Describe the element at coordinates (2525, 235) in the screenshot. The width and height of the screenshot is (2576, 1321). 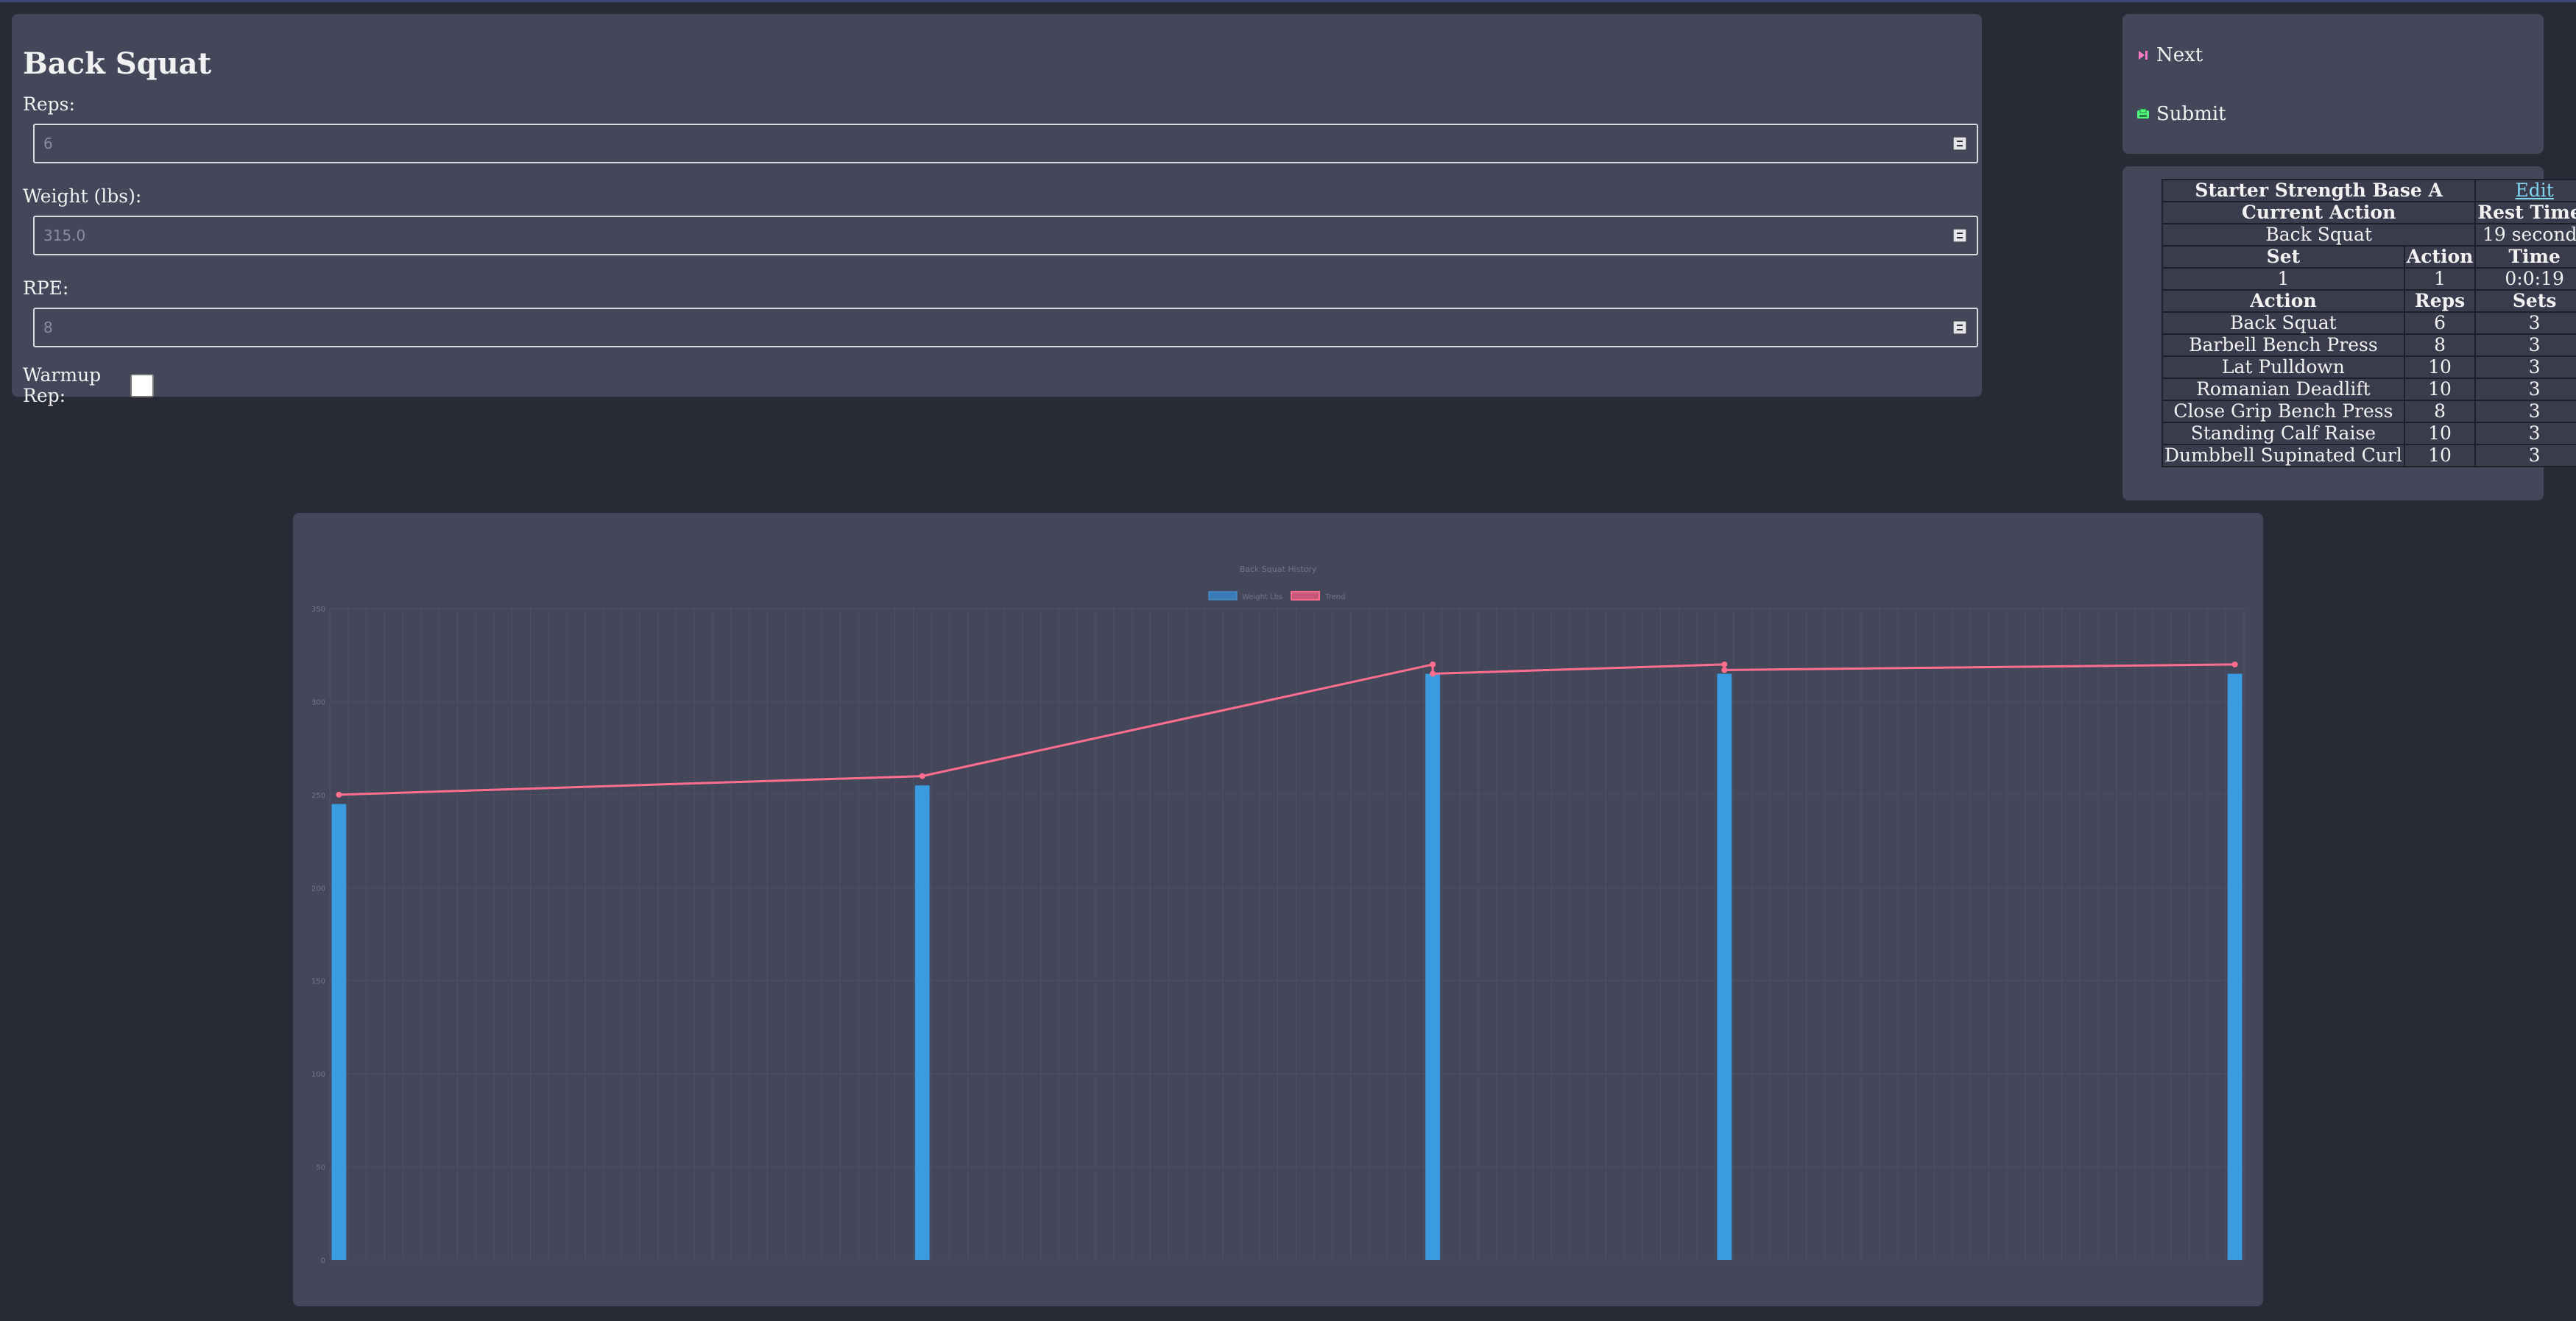
I see `rest-timer-value: 19 seconds` at that location.